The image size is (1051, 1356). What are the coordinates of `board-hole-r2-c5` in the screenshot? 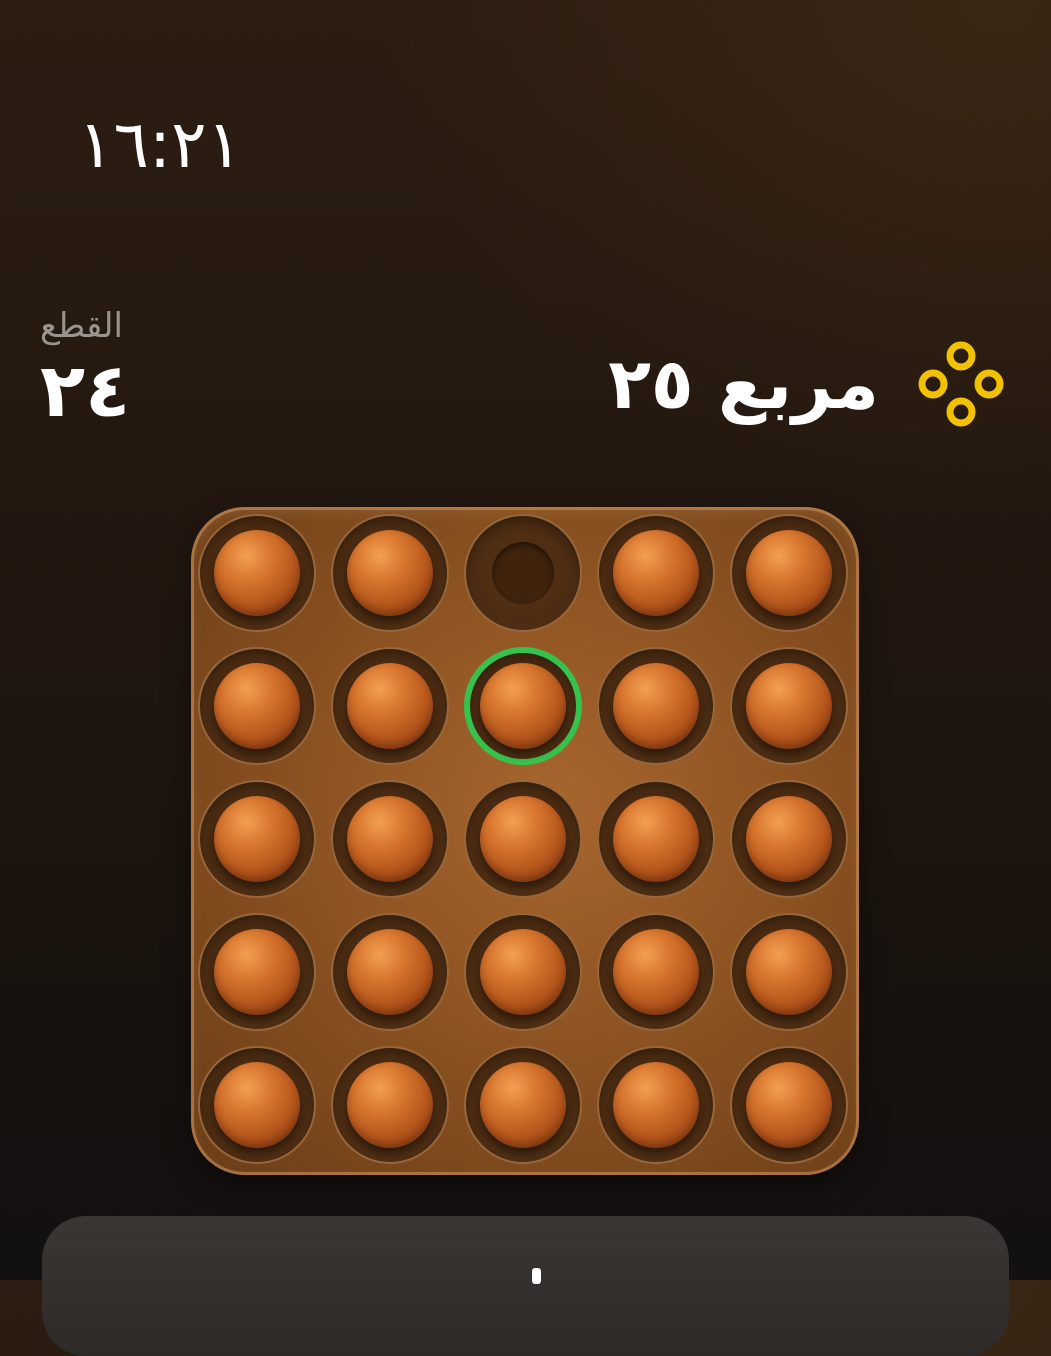 It's located at (789, 706).